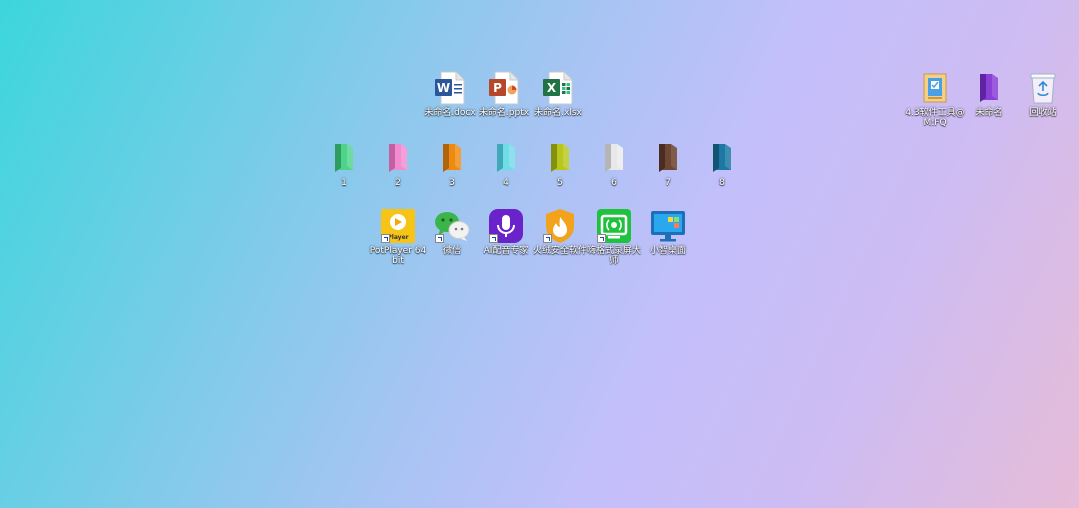 This screenshot has height=508, width=1079. I want to click on huorong-icon, so click(560, 226).